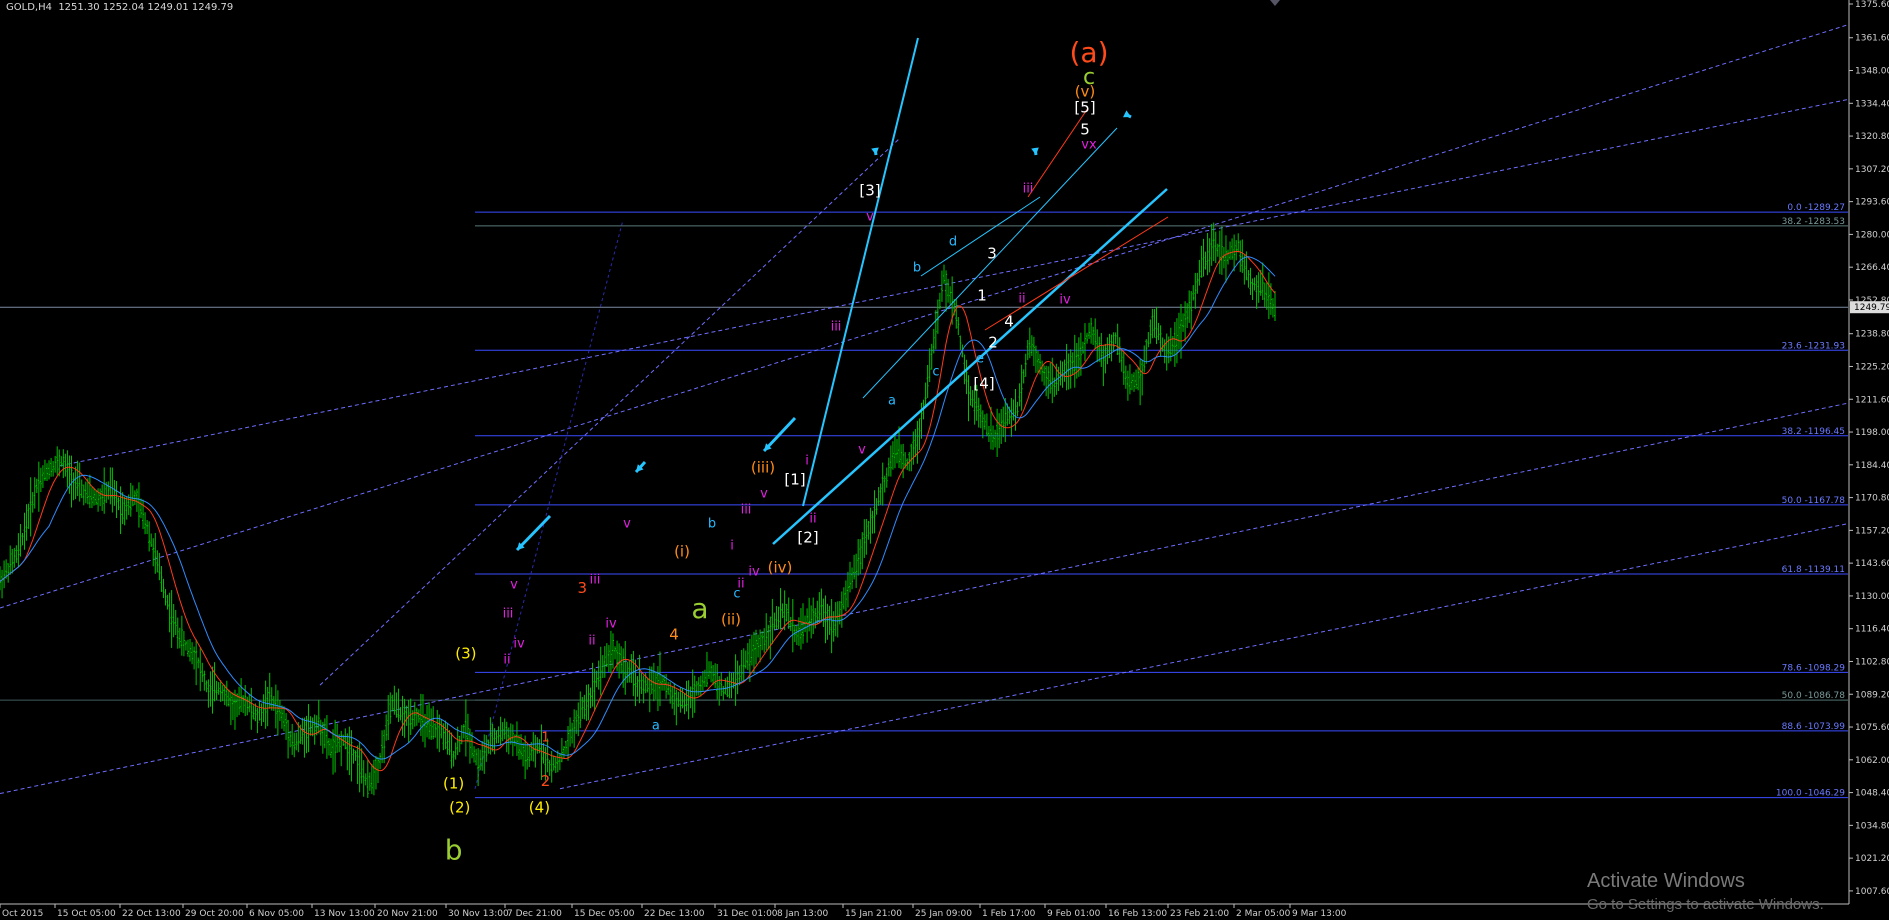 The image size is (1889, 920). What do you see at coordinates (763, 468) in the screenshot?
I see `wave-label: (iii)` at bounding box center [763, 468].